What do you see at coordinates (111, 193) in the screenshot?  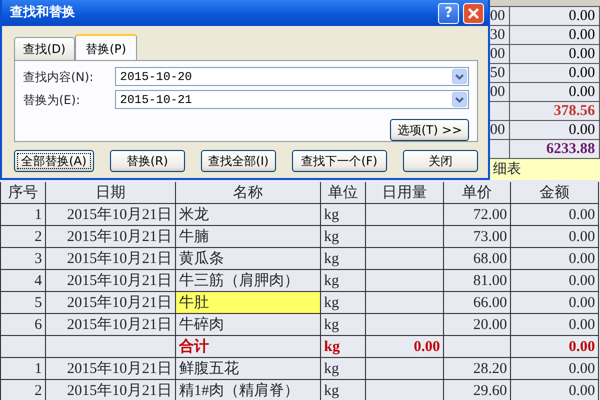 I see `column-header: 日期` at bounding box center [111, 193].